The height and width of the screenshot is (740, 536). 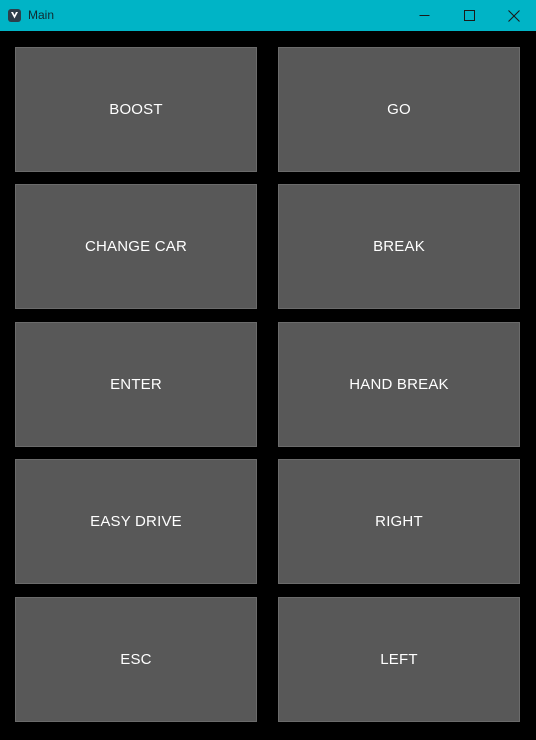 I want to click on go-button: GO, so click(x=399, y=109).